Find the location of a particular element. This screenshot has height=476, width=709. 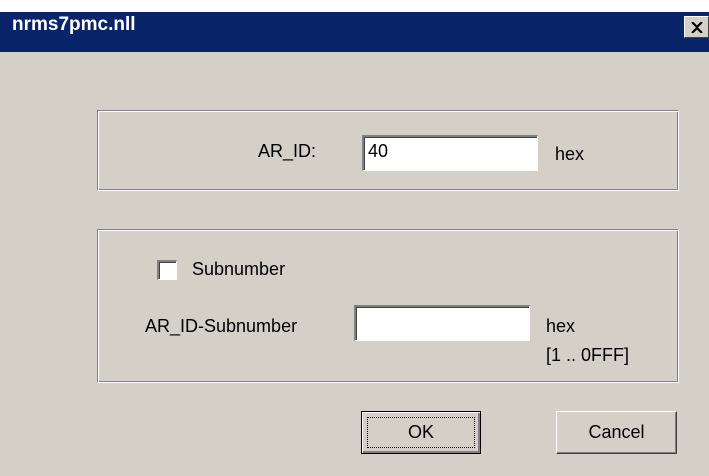

ok-button: OK is located at coordinates (421, 432).